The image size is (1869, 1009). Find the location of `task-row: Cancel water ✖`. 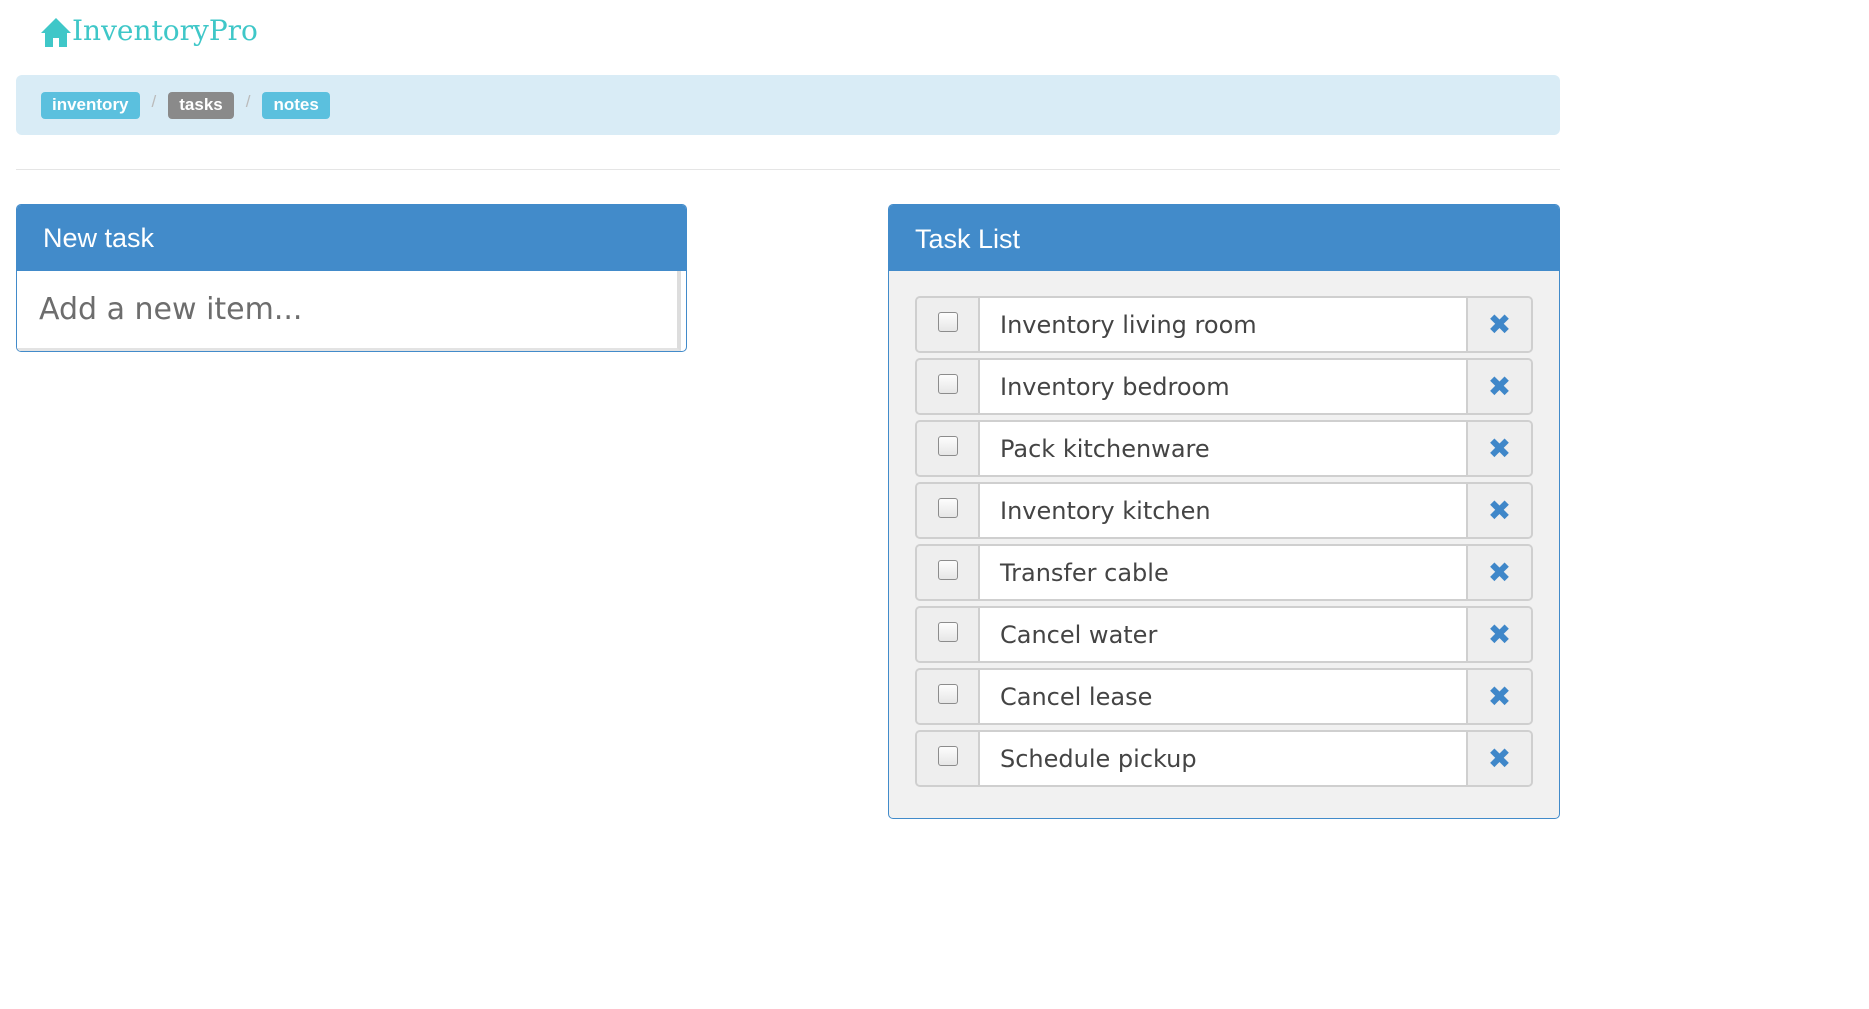

task-row: Cancel water ✖ is located at coordinates (1224, 634).